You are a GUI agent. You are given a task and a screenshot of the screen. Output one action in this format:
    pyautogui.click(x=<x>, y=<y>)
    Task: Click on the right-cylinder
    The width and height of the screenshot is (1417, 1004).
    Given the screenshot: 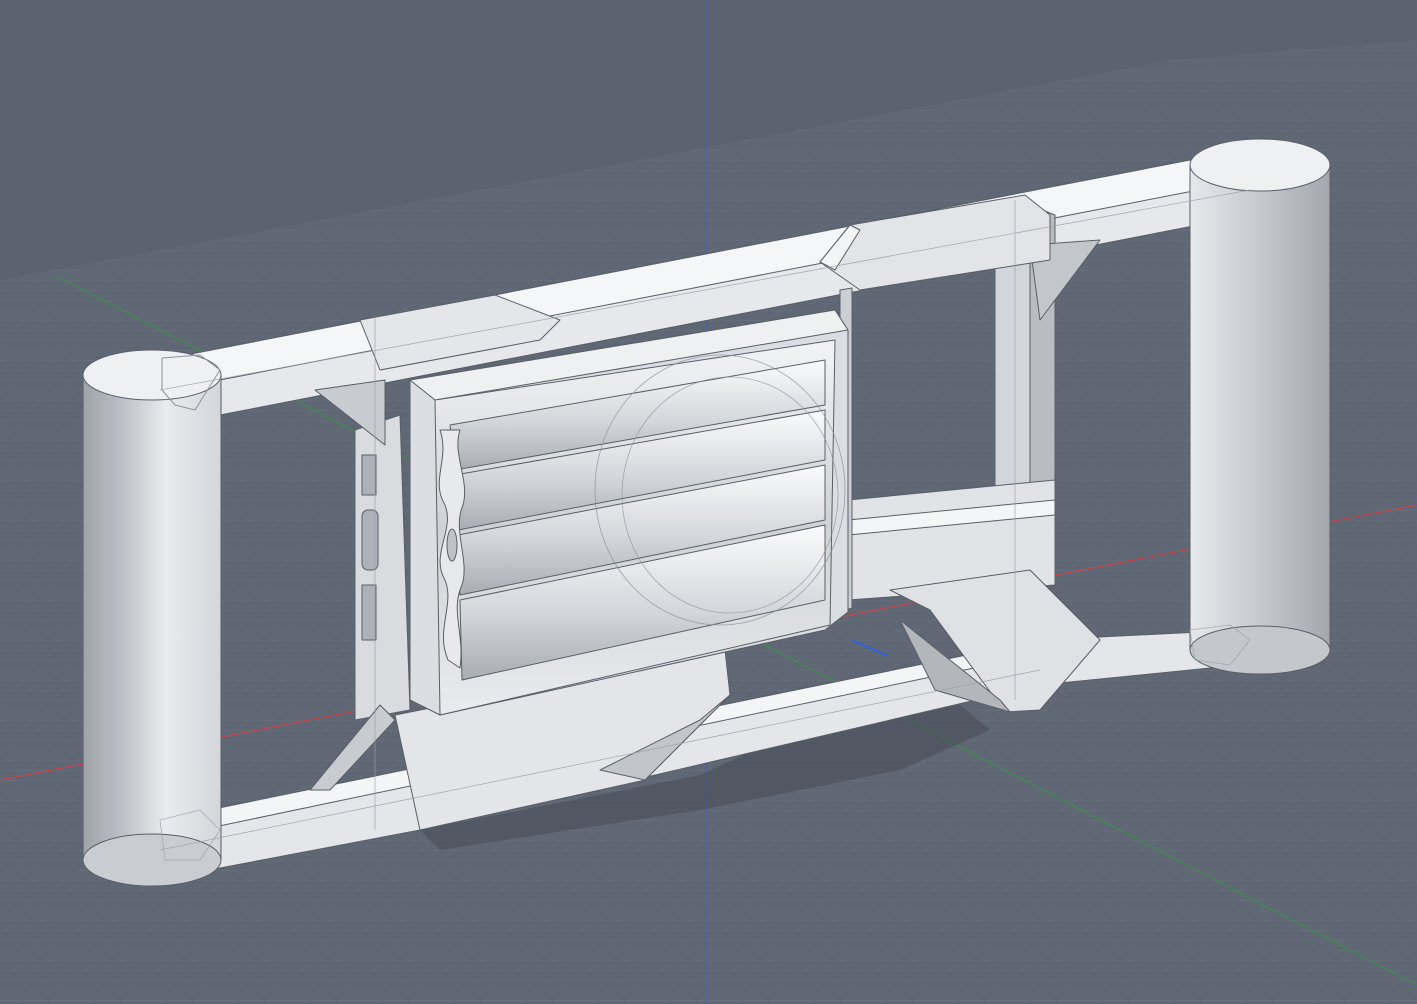 What is the action you would take?
    pyautogui.click(x=1260, y=406)
    